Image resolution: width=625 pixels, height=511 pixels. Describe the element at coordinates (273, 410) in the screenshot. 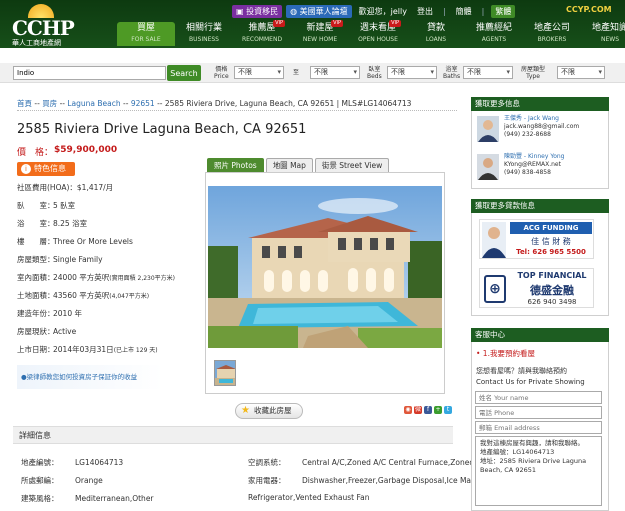

I see `save-label: 收藏此房屋` at that location.